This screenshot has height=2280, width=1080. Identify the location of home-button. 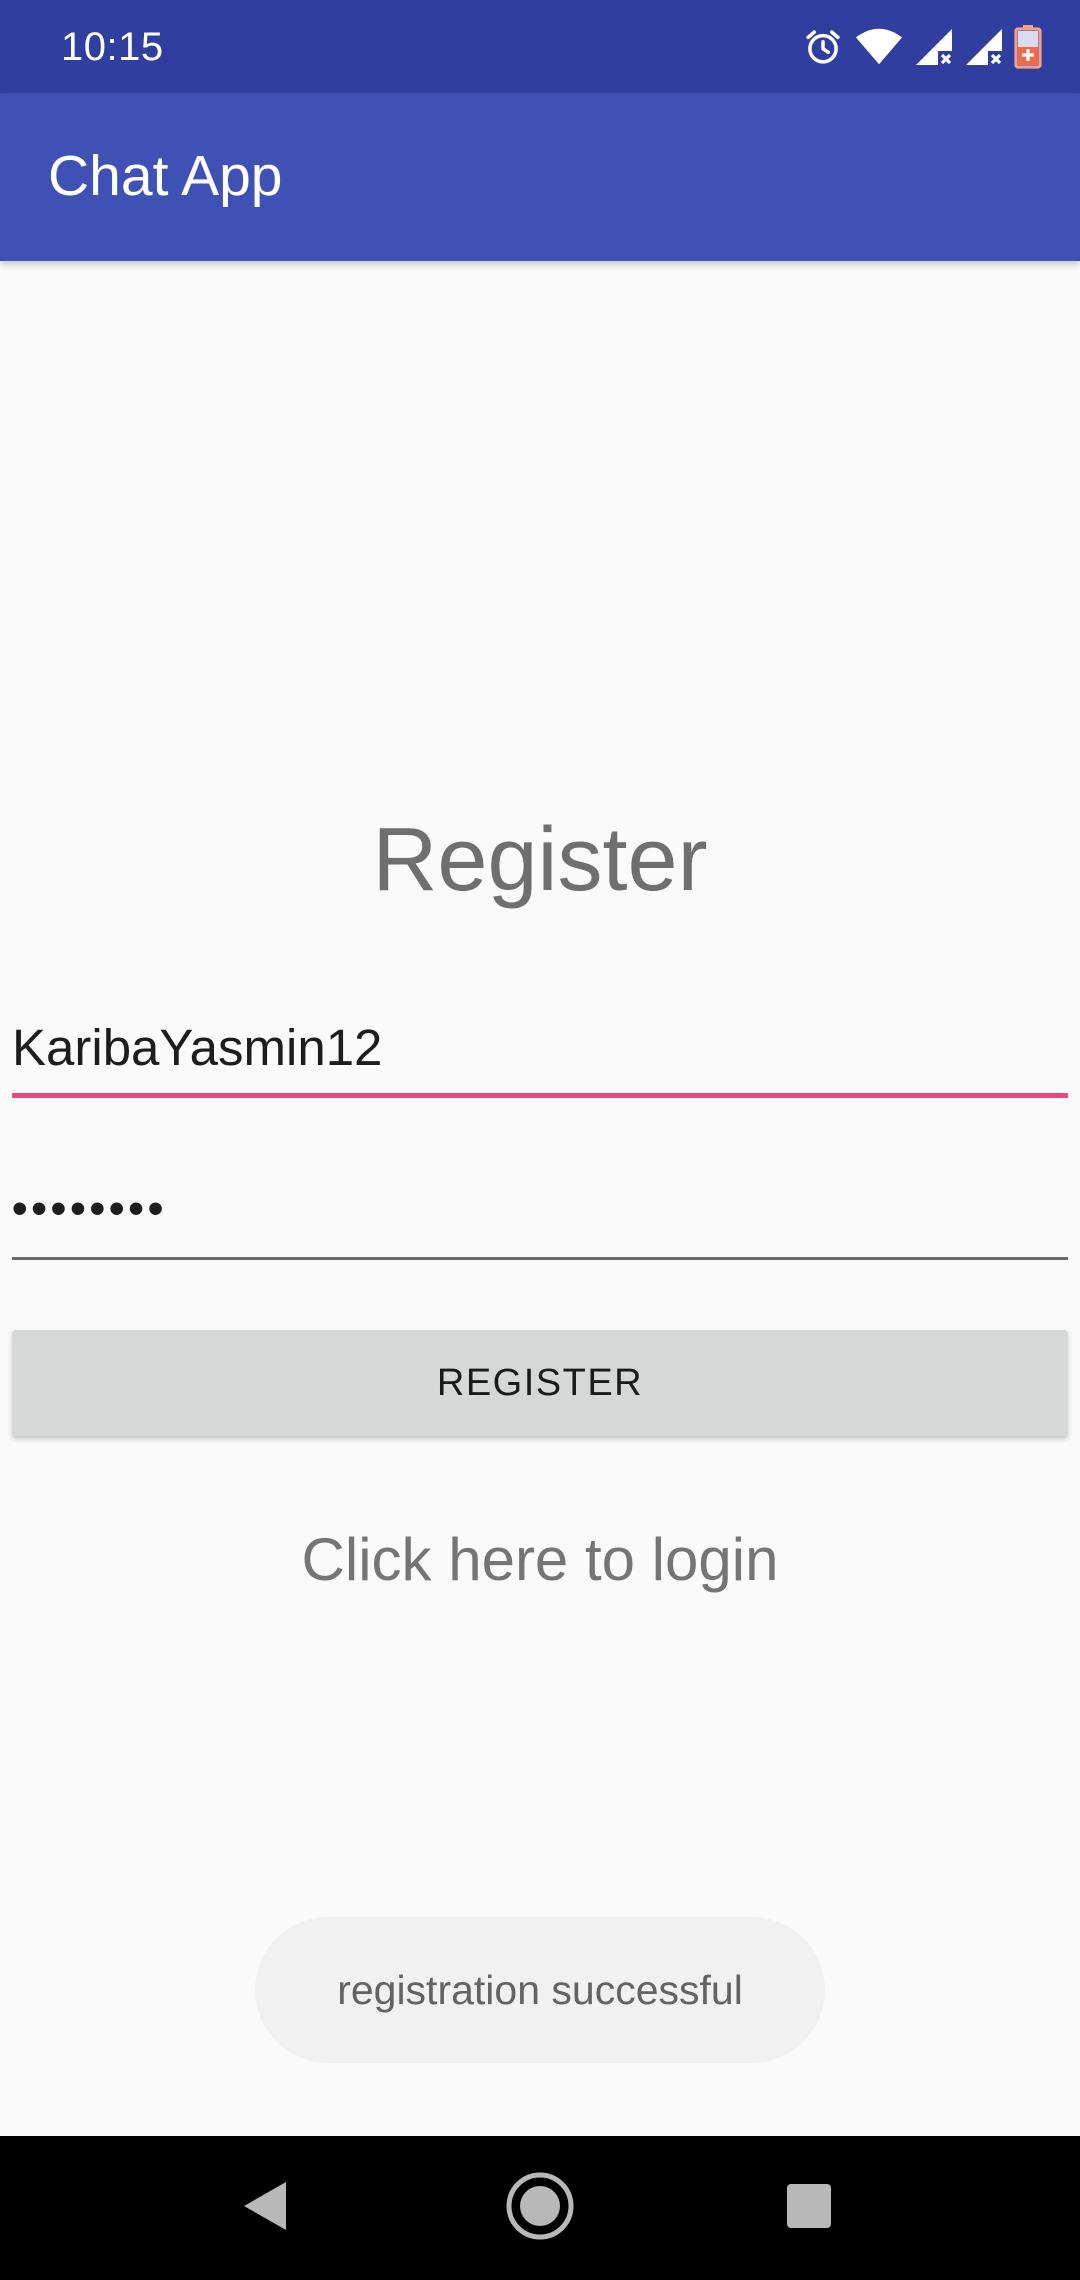
(540, 2208).